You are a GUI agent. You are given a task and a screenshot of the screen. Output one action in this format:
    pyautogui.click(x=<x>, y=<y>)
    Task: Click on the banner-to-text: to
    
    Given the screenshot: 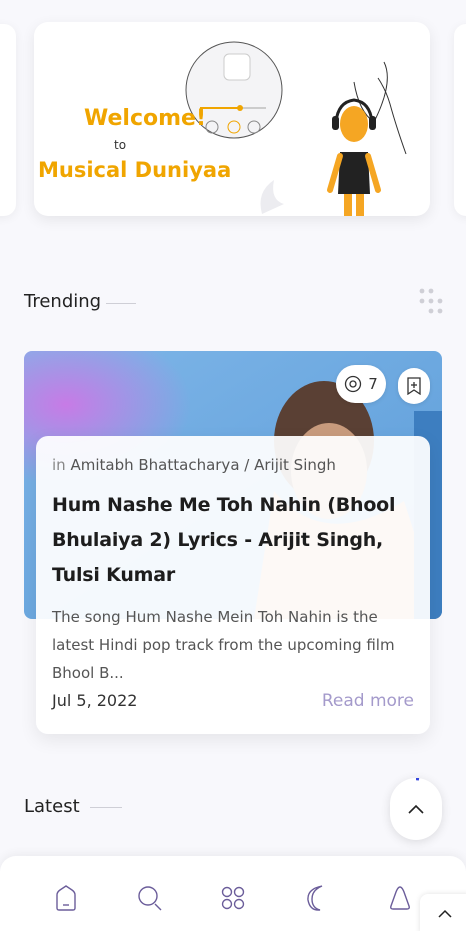 What is the action you would take?
    pyautogui.click(x=120, y=145)
    